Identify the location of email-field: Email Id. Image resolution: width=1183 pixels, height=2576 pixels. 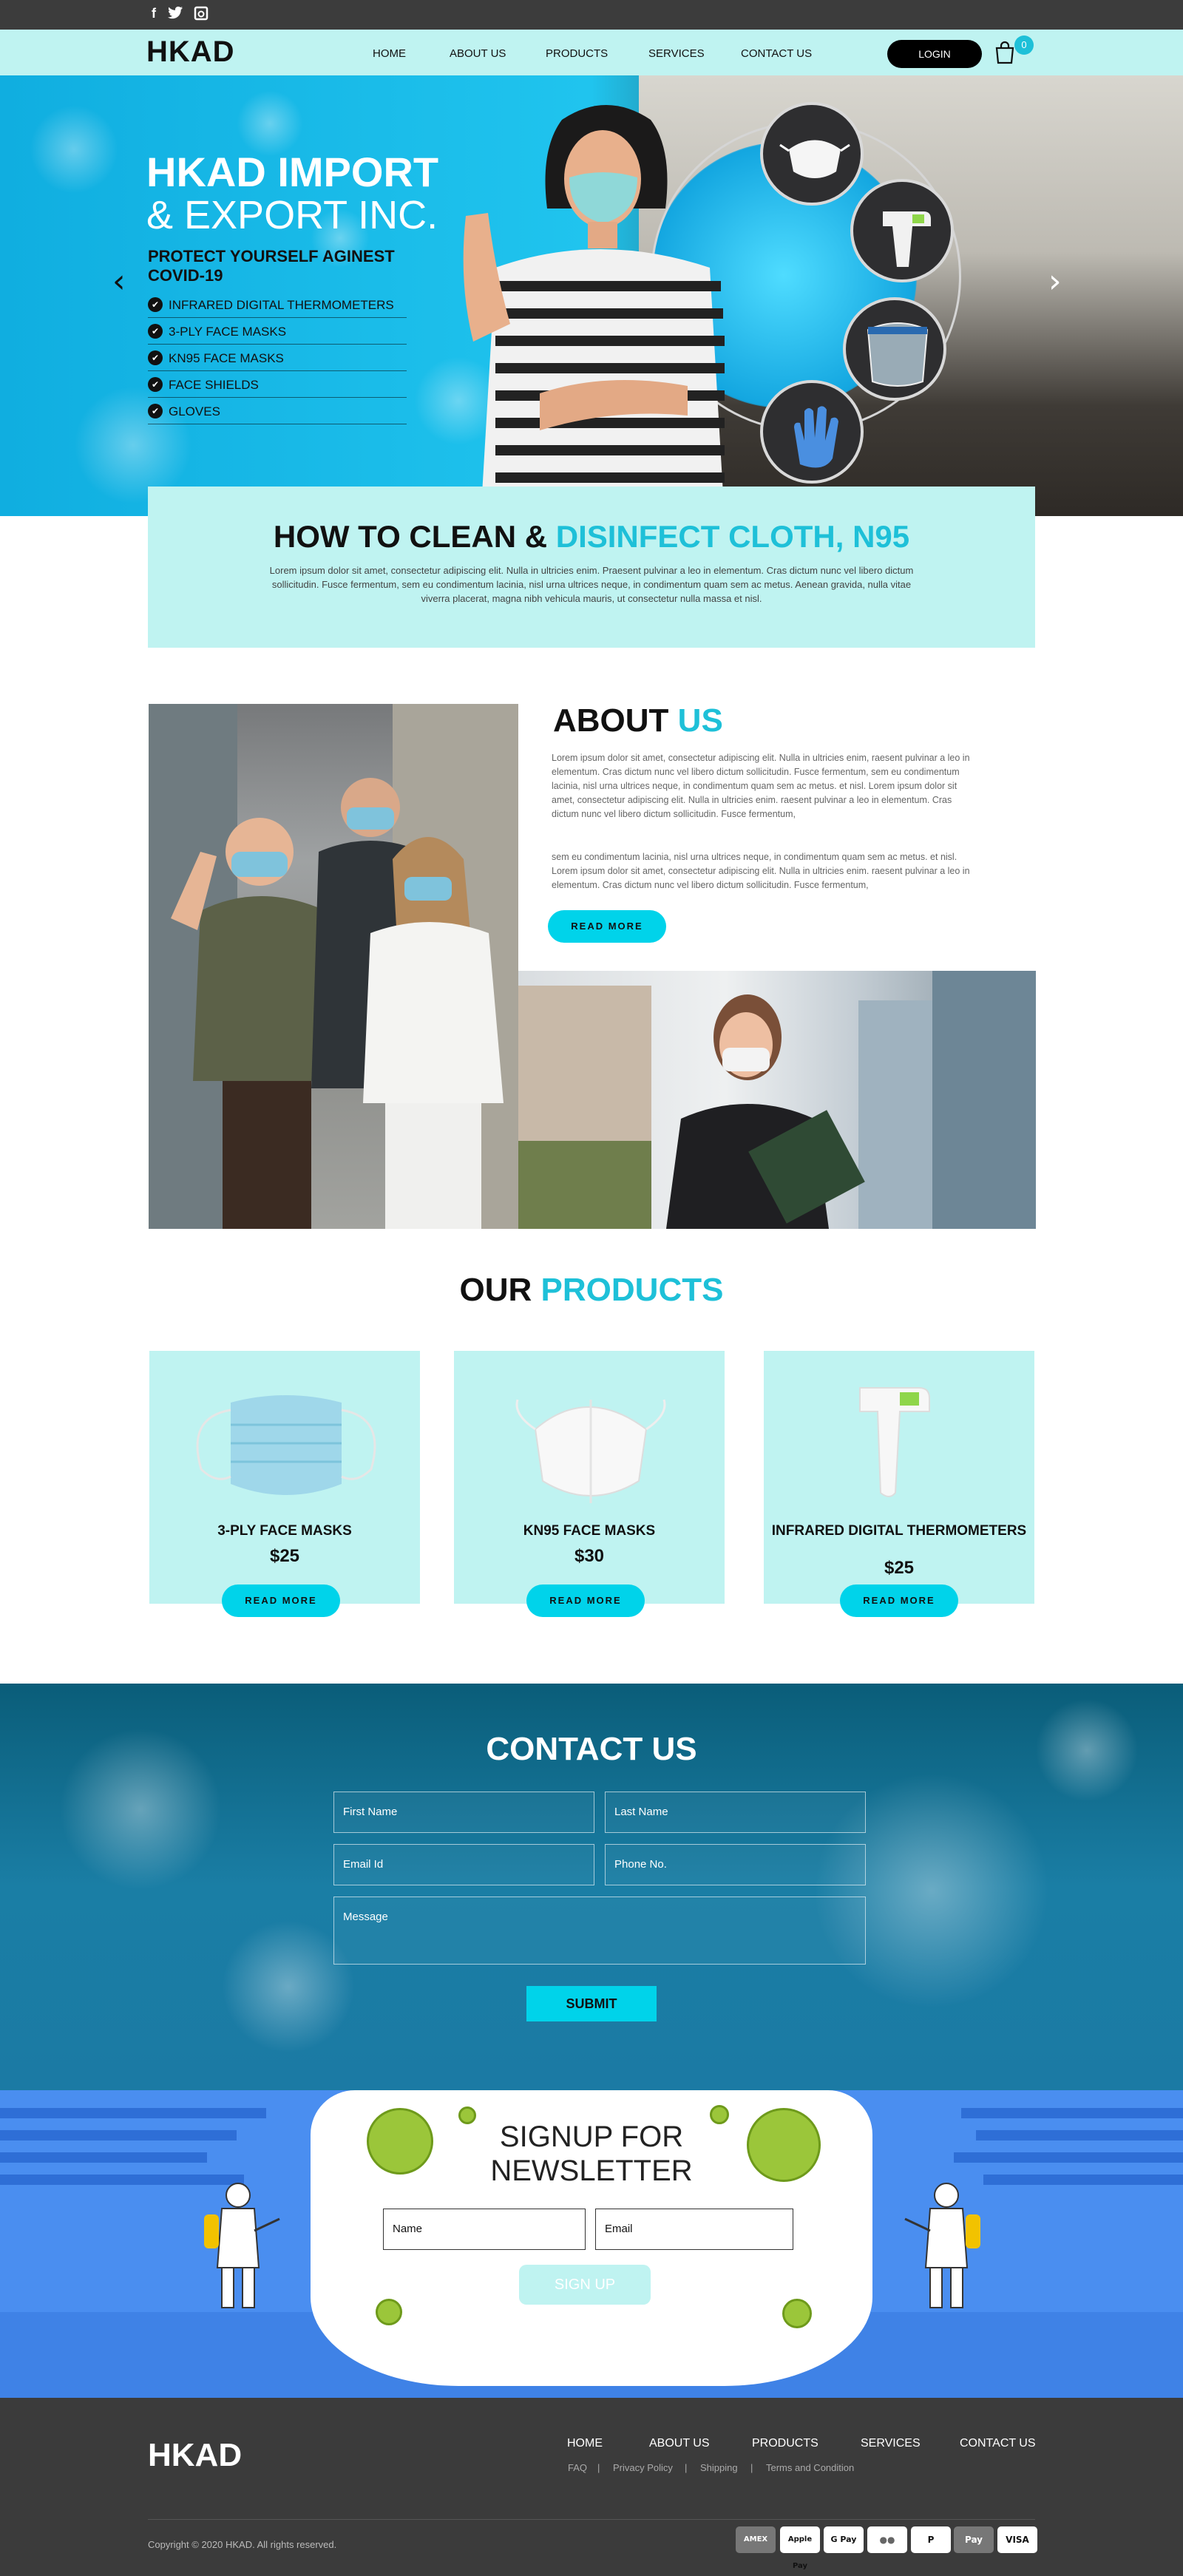
(463, 1864).